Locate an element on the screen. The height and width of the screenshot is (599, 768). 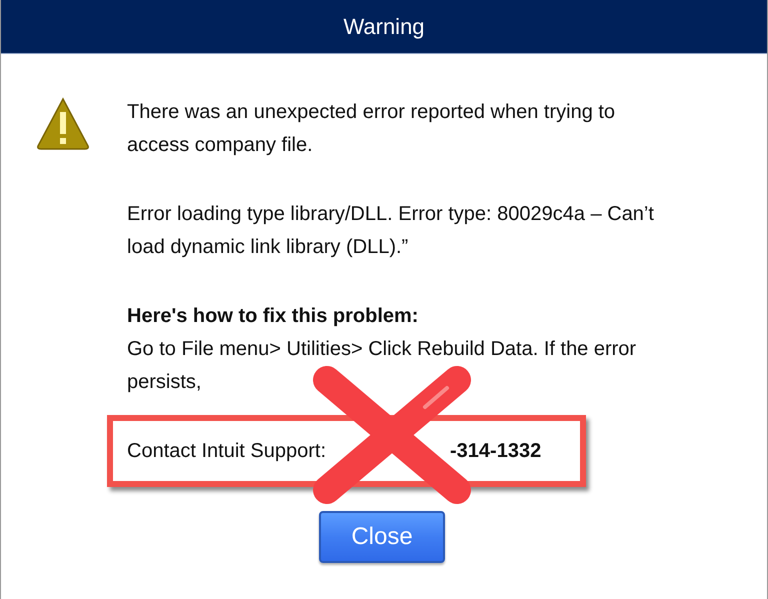
support-phone: -314-1332 is located at coordinates (496, 451).